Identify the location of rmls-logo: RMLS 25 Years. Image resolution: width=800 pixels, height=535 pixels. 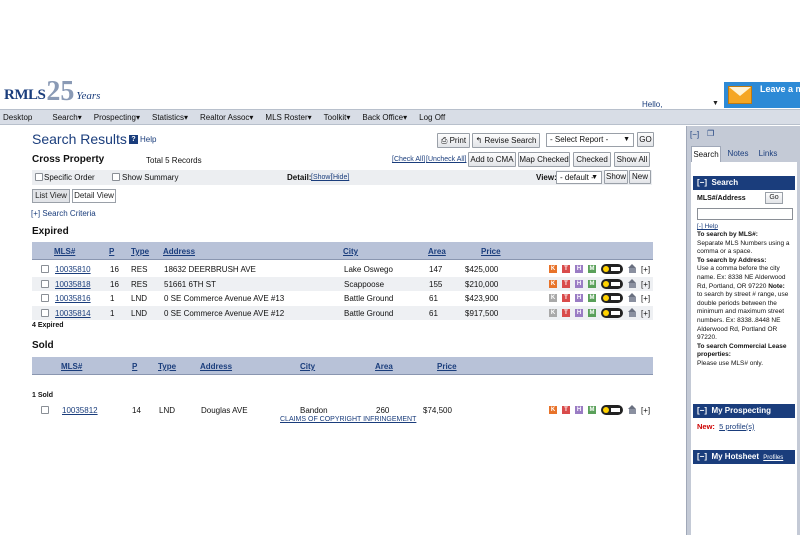
(52, 91).